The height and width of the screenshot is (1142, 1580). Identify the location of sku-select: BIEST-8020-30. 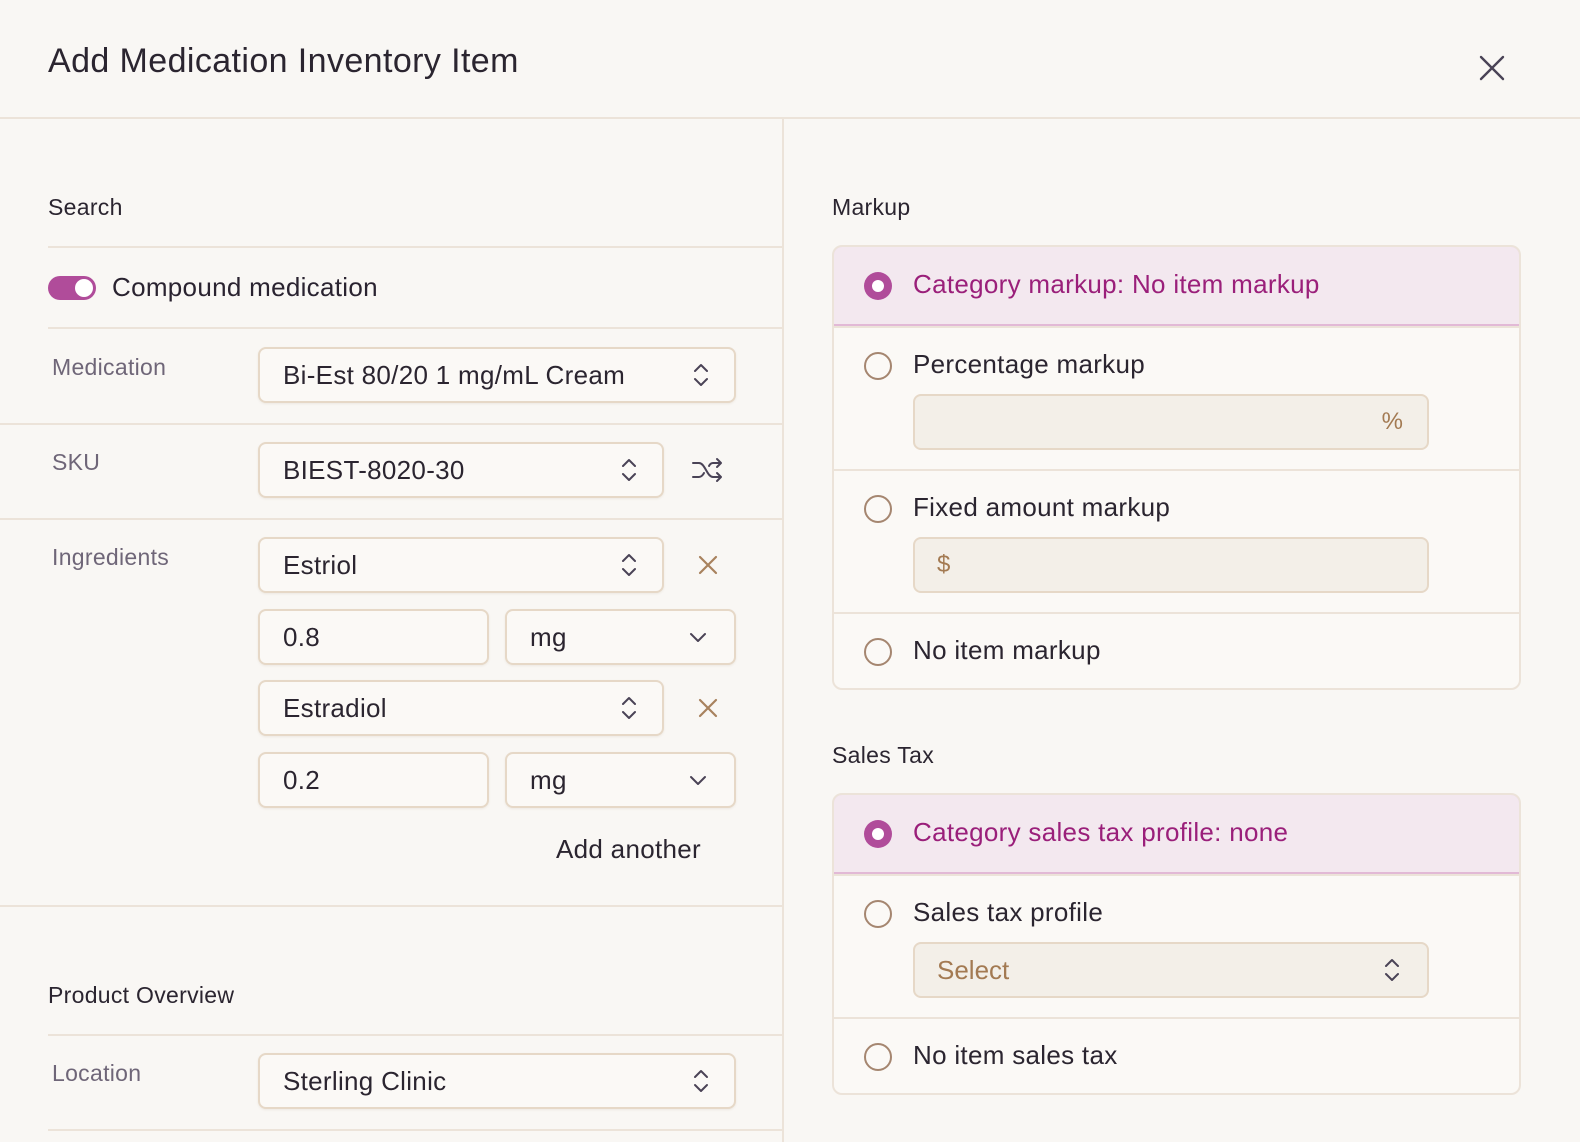
(461, 470).